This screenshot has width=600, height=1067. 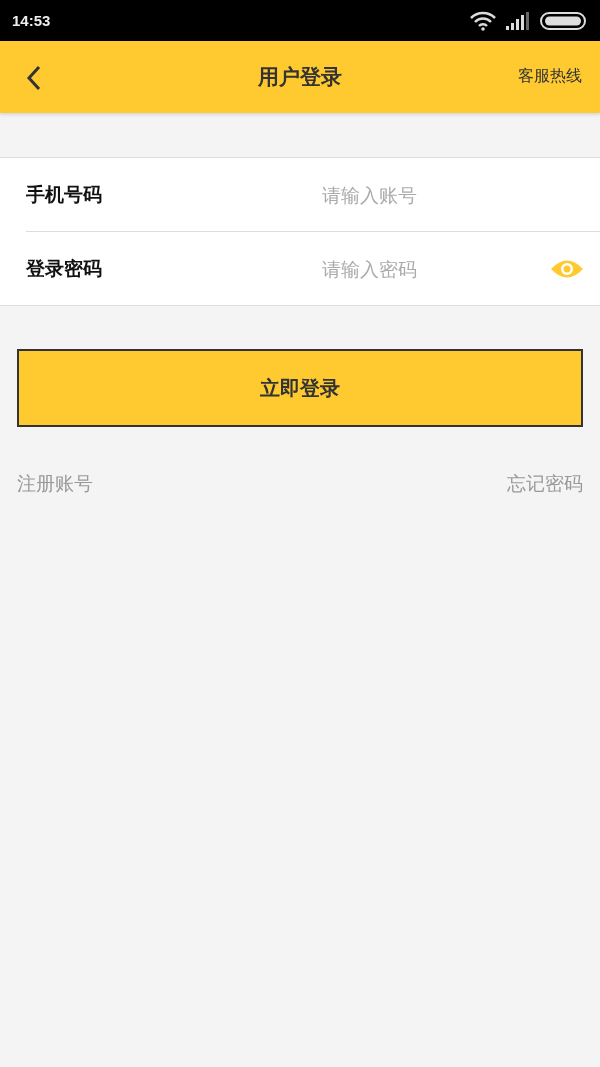 I want to click on clock-time: 14:53, so click(x=31, y=20).